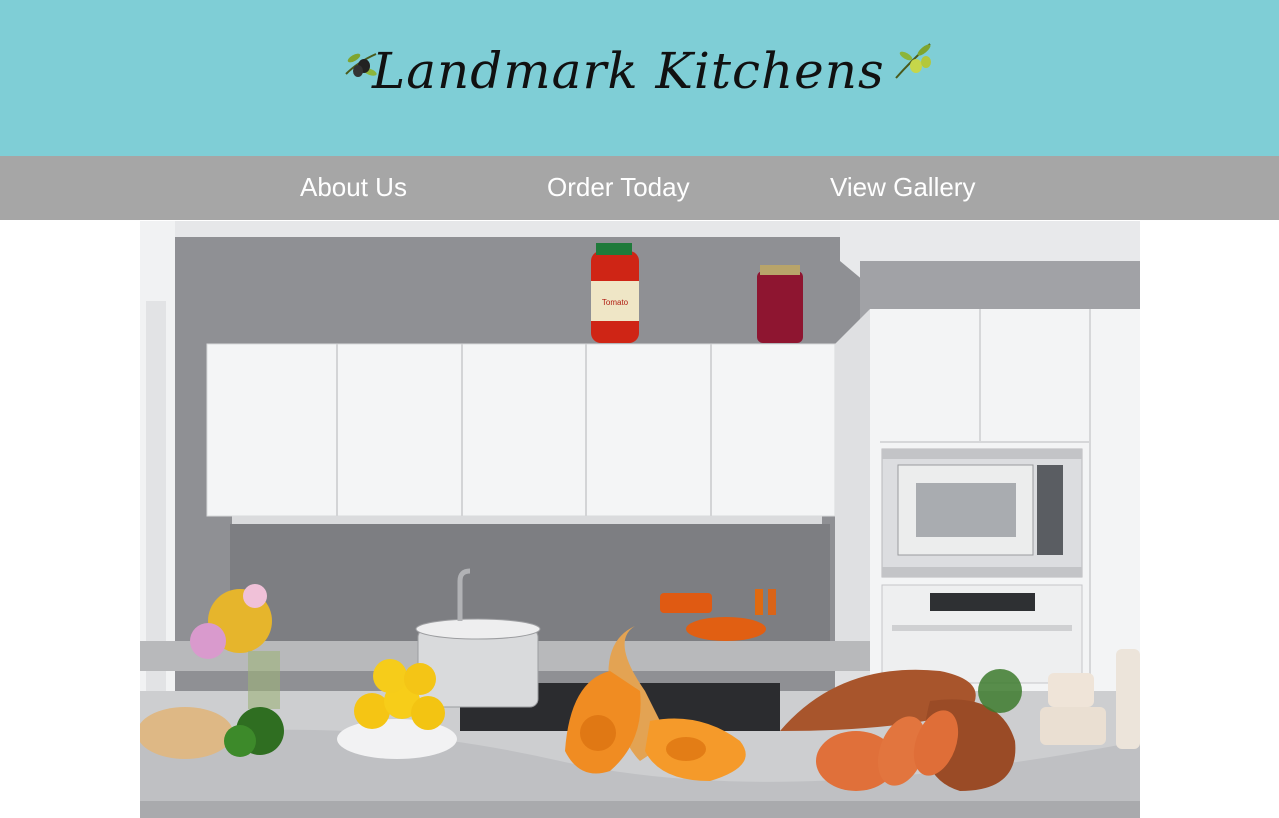 The width and height of the screenshot is (1279, 818). I want to click on logo-wordmark: Landmark Kitchens, so click(628, 71).